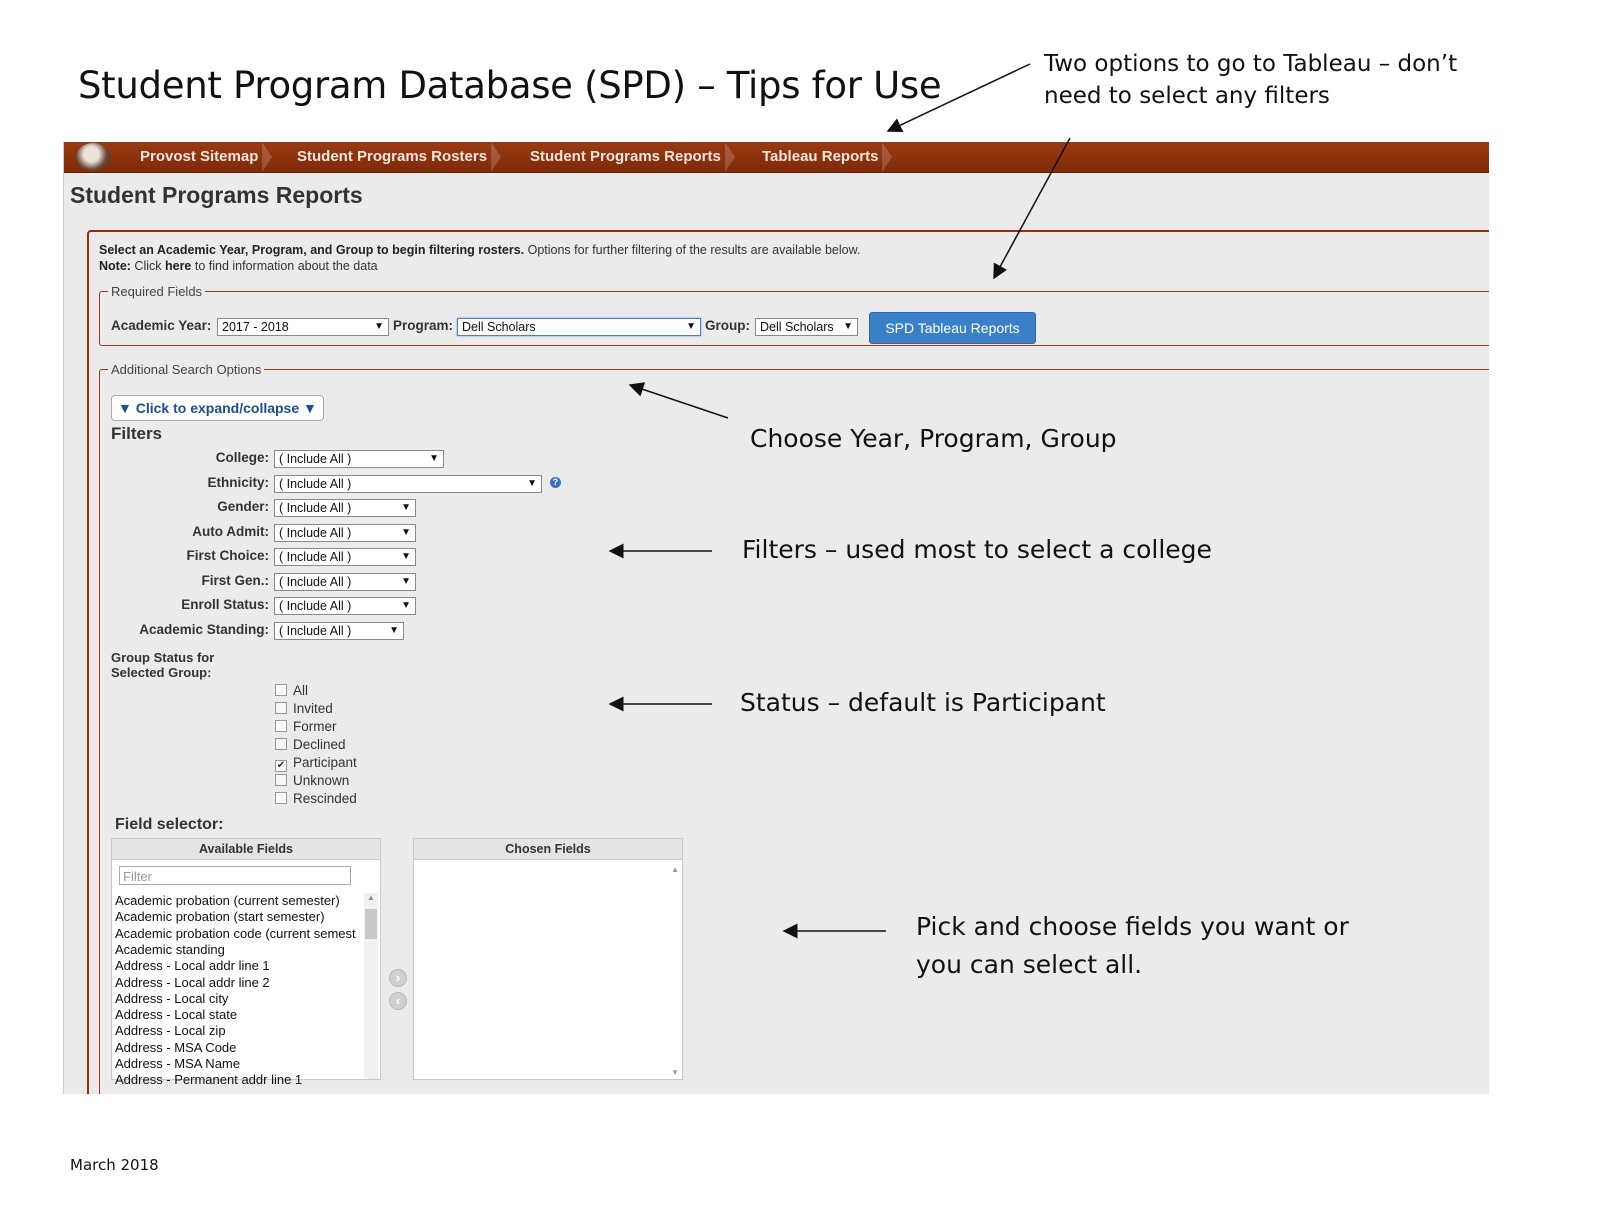 This screenshot has width=1606, height=1209. Describe the element at coordinates (220, 917) in the screenshot. I see `available-field-item: Academic probation (start semester)` at that location.